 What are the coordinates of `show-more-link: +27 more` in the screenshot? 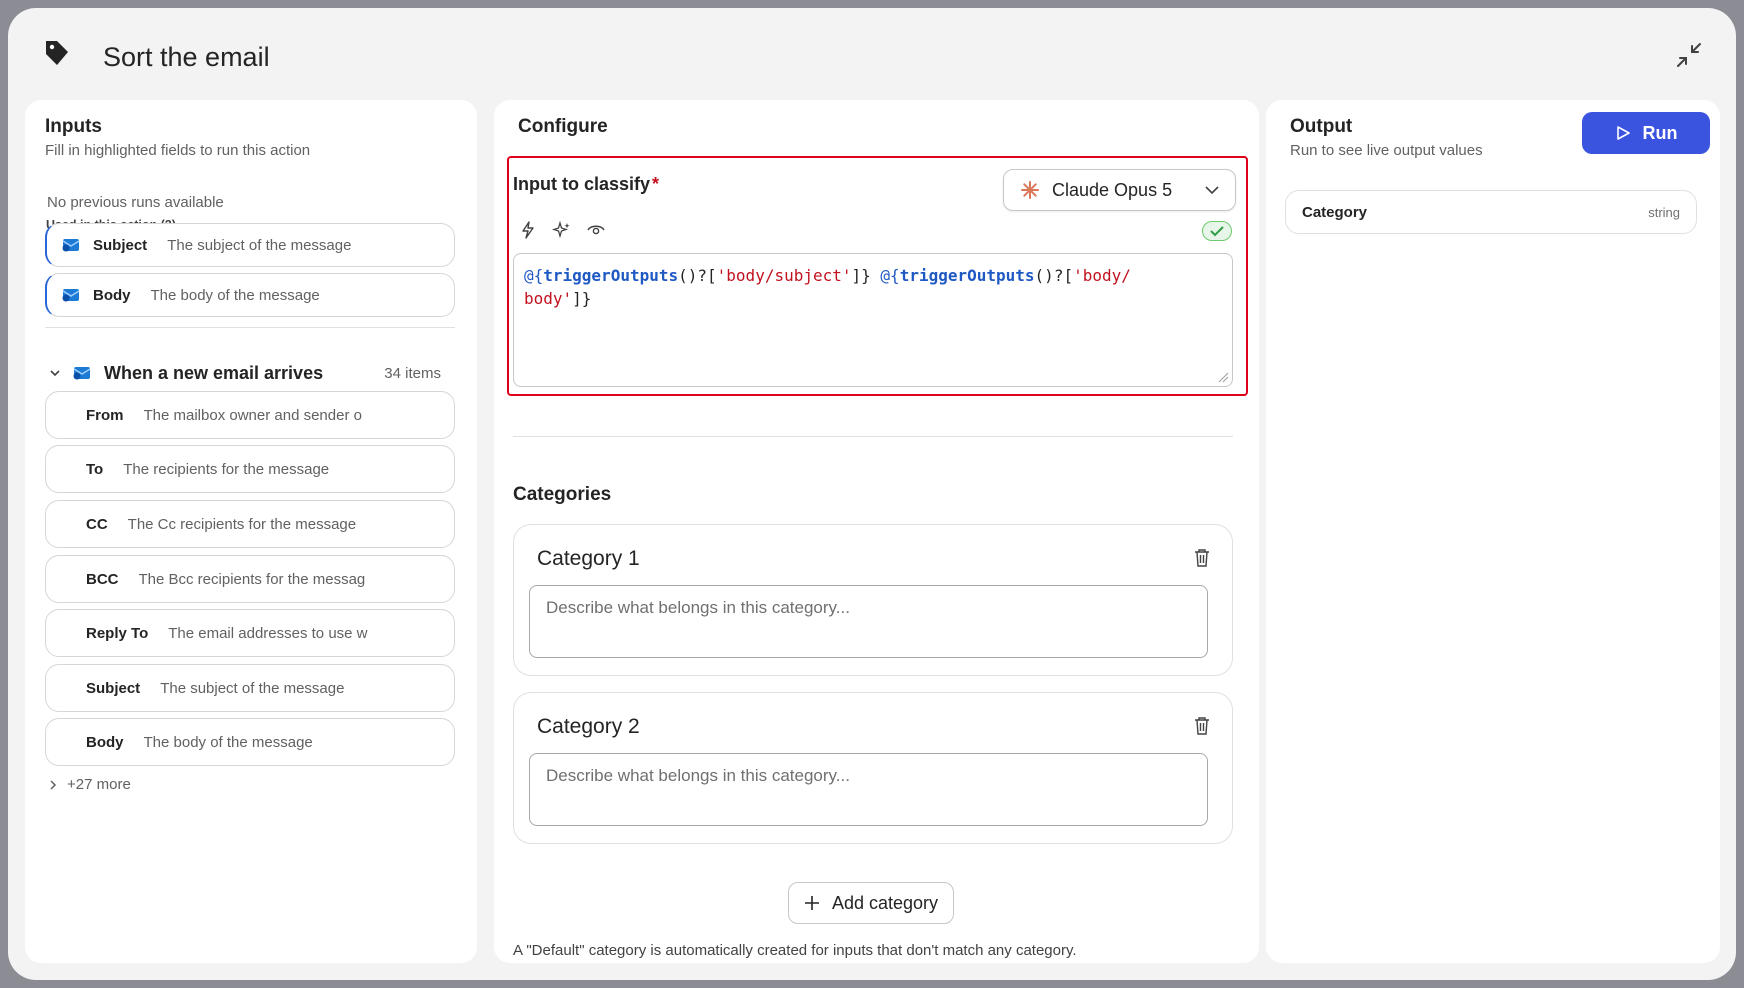 It's located at (89, 784).